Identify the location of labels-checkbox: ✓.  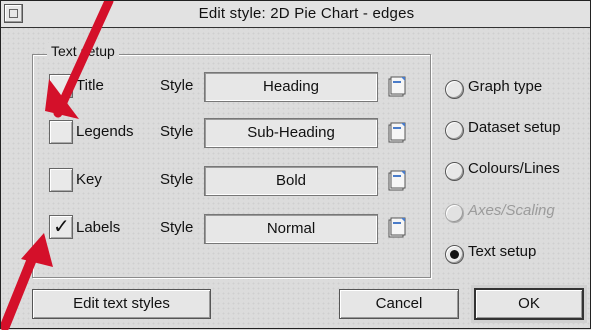
(61, 227).